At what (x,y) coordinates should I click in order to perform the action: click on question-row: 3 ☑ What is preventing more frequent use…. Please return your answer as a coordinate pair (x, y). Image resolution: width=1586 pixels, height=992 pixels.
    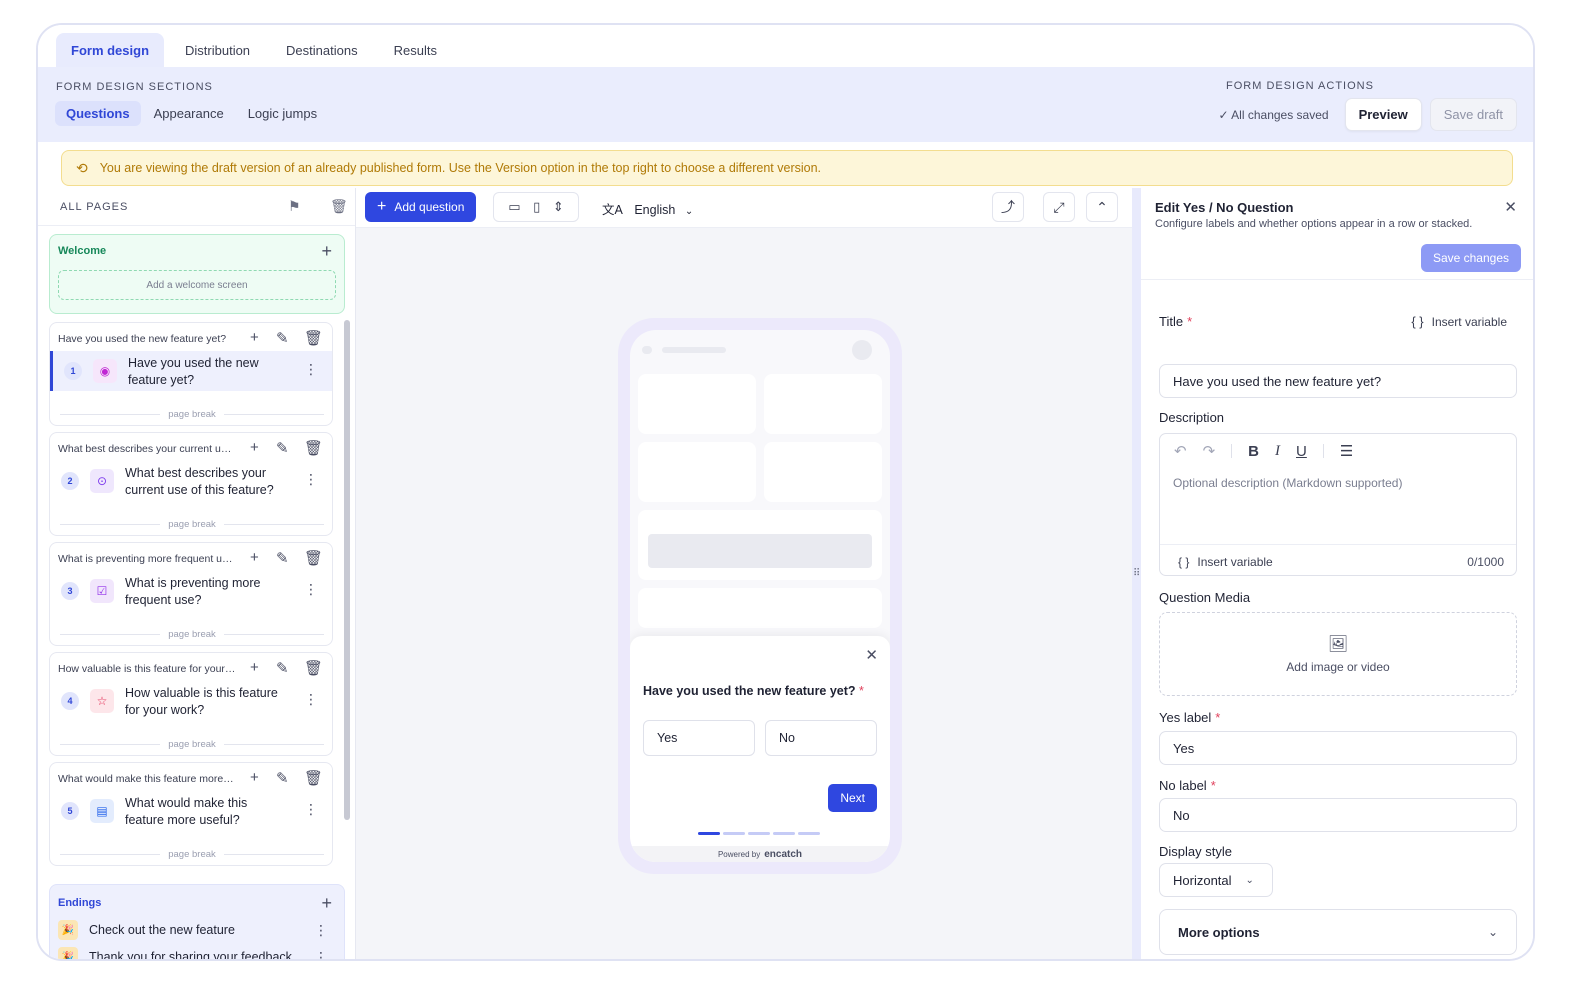
    Looking at the image, I should click on (191, 591).